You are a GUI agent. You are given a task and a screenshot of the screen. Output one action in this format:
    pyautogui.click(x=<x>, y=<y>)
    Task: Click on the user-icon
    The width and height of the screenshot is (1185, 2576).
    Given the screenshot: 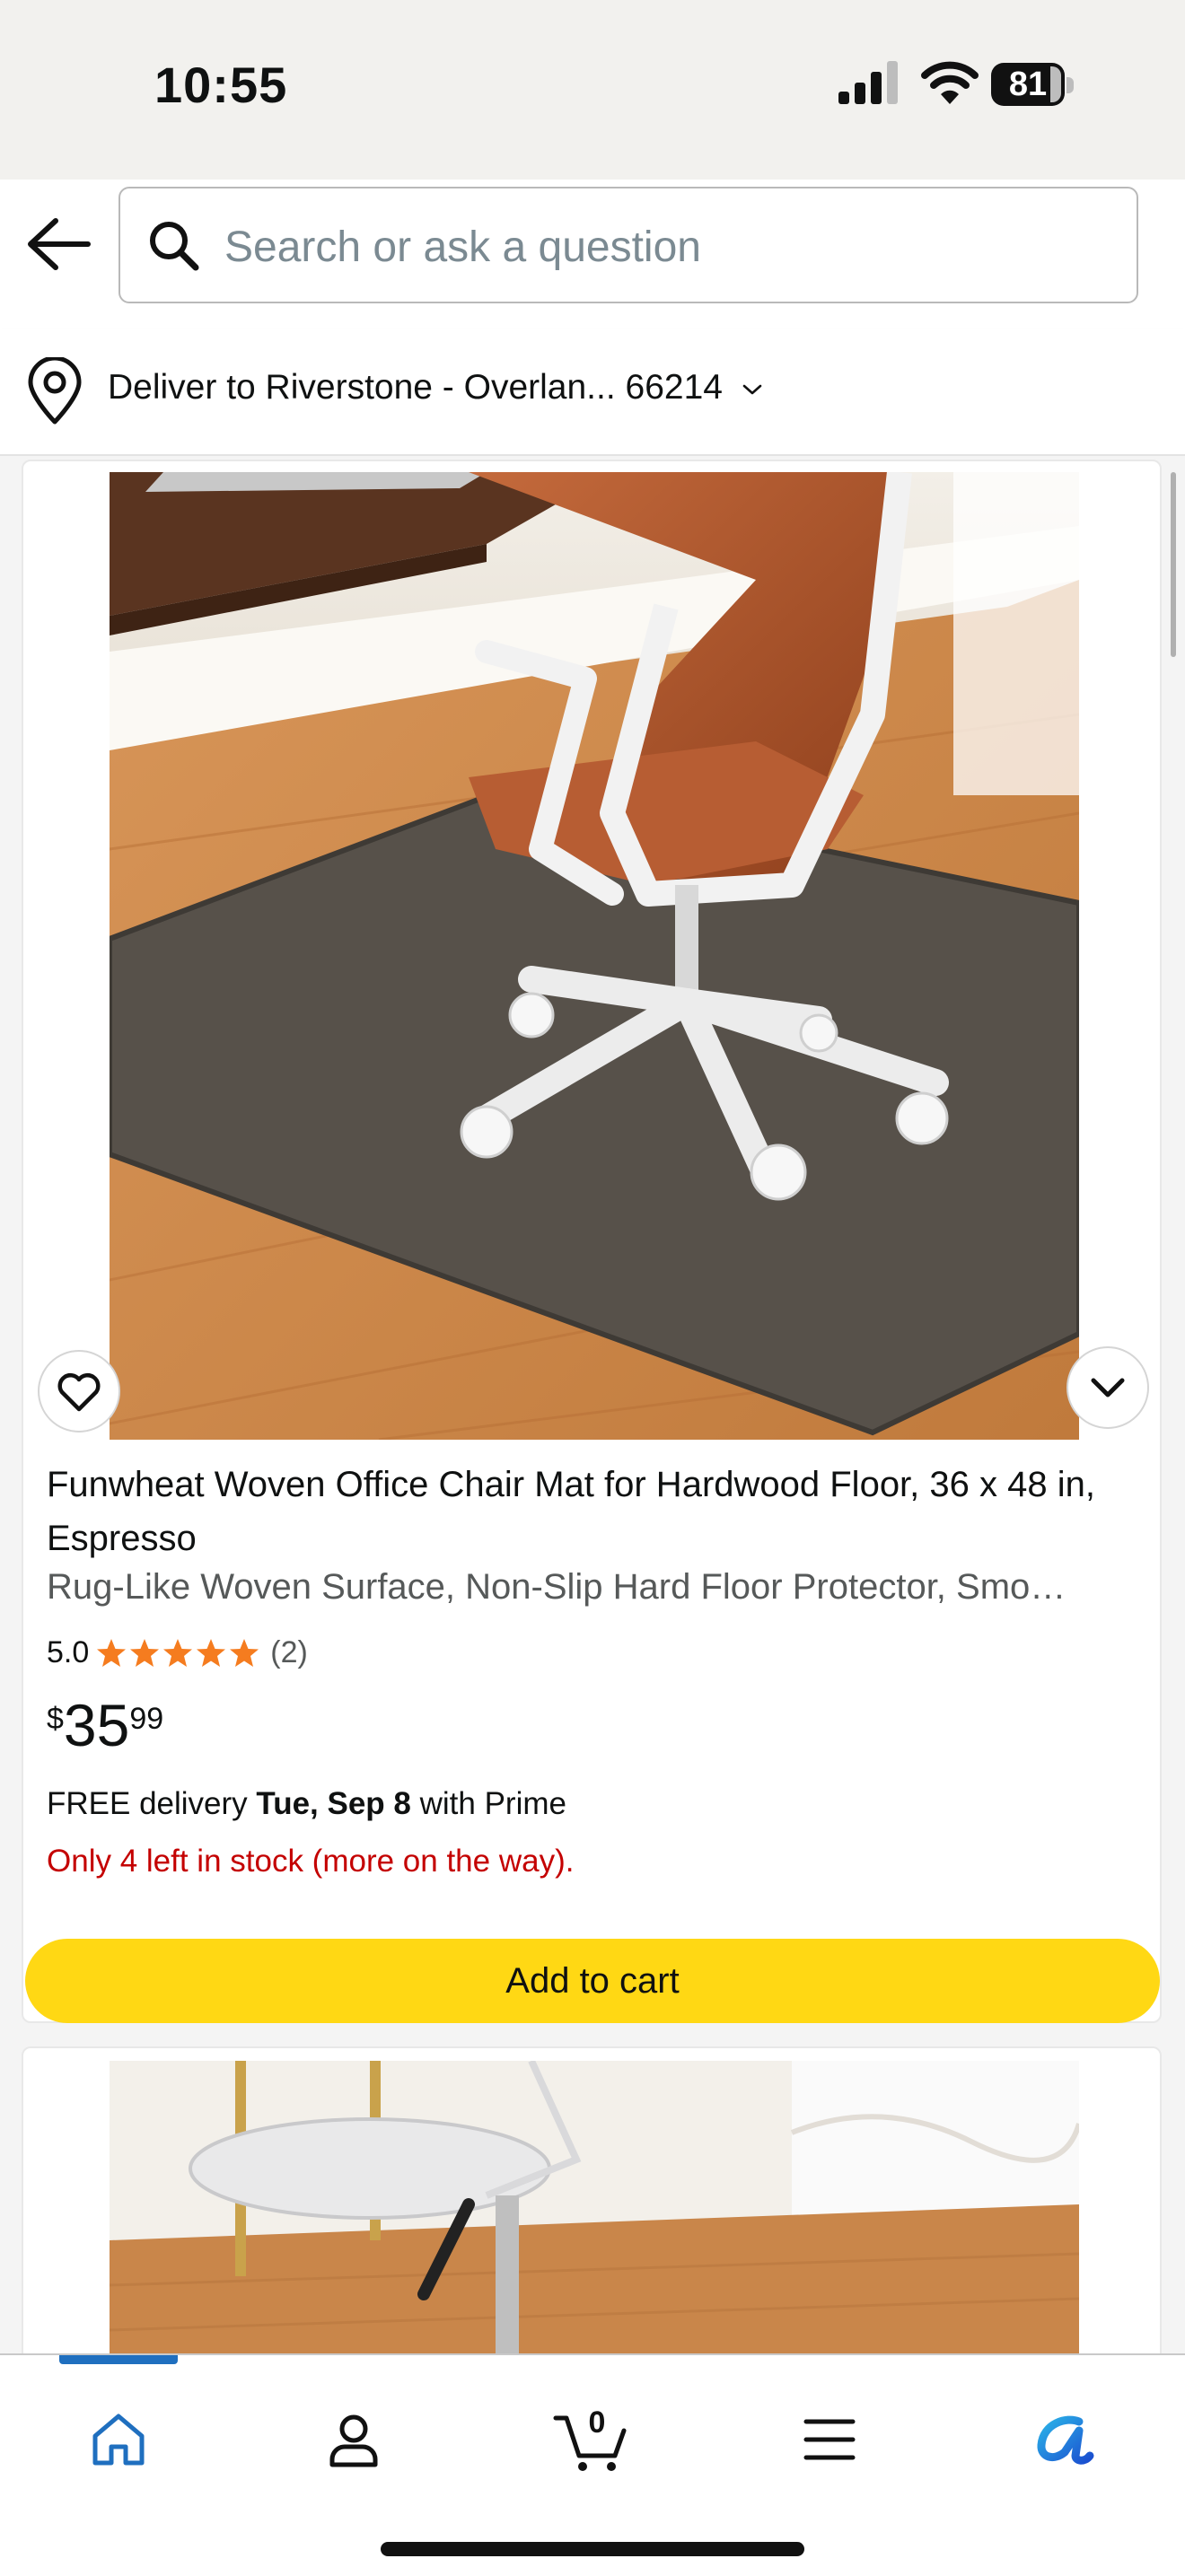 What is the action you would take?
    pyautogui.click(x=353, y=2440)
    